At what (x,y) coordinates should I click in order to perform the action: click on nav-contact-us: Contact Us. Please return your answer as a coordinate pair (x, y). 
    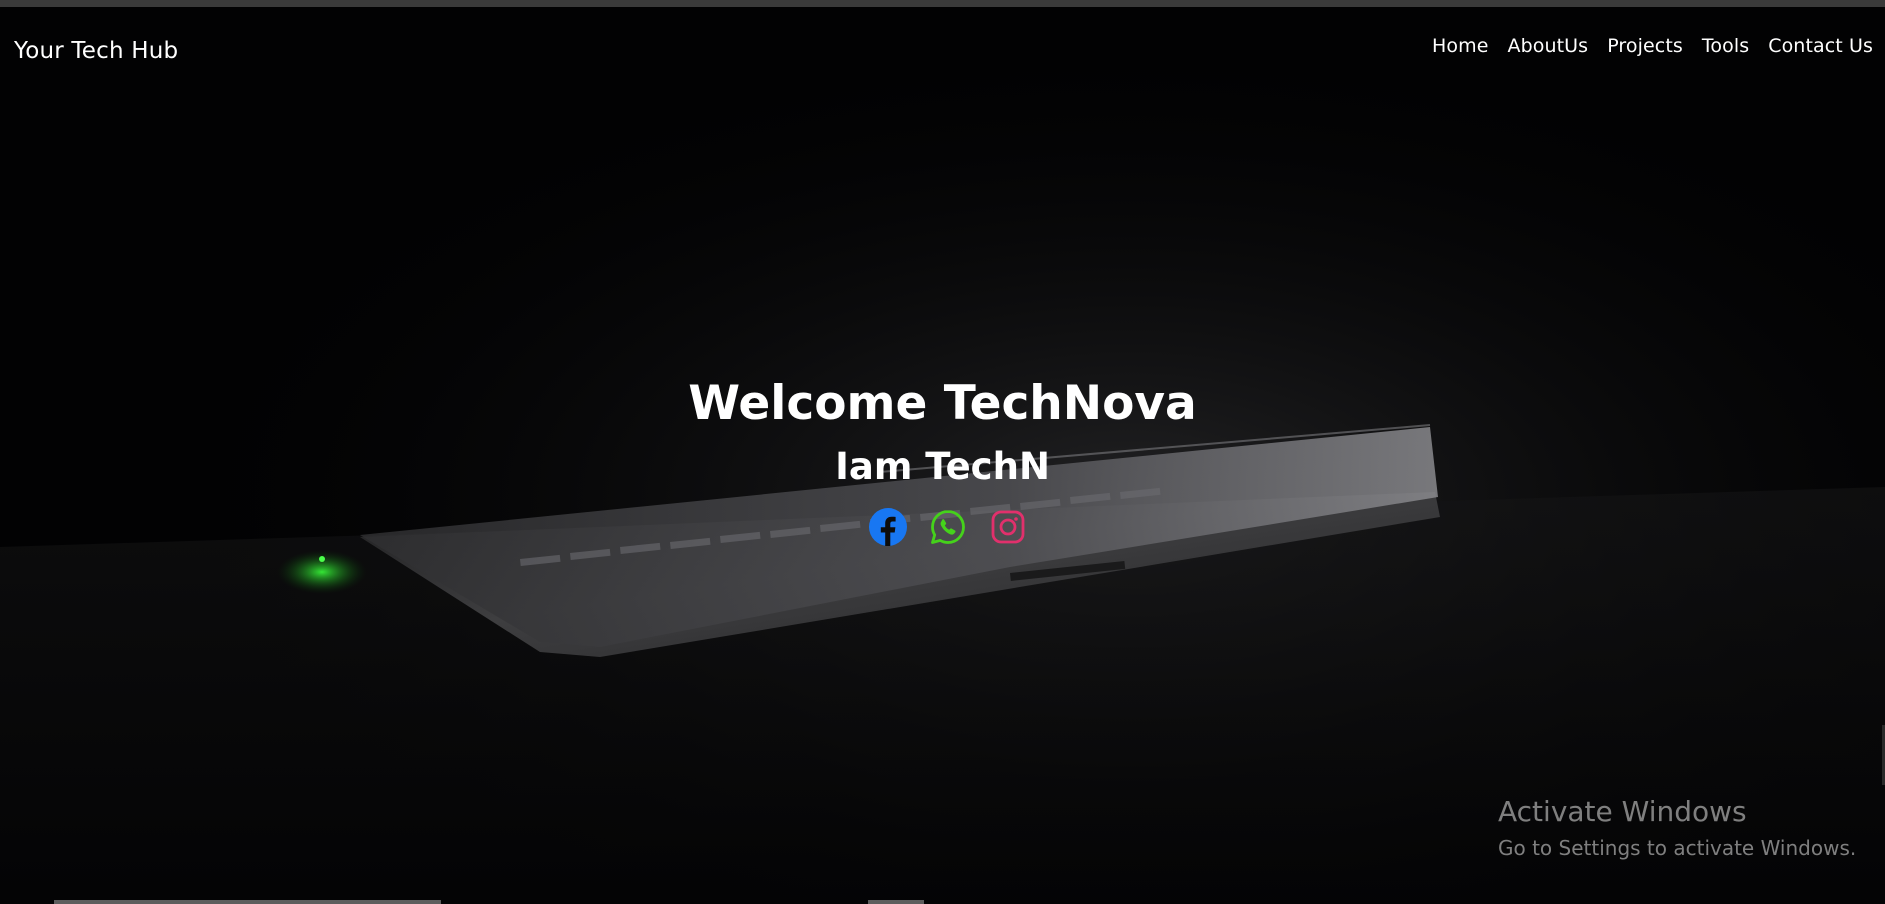
    Looking at the image, I should click on (1820, 46).